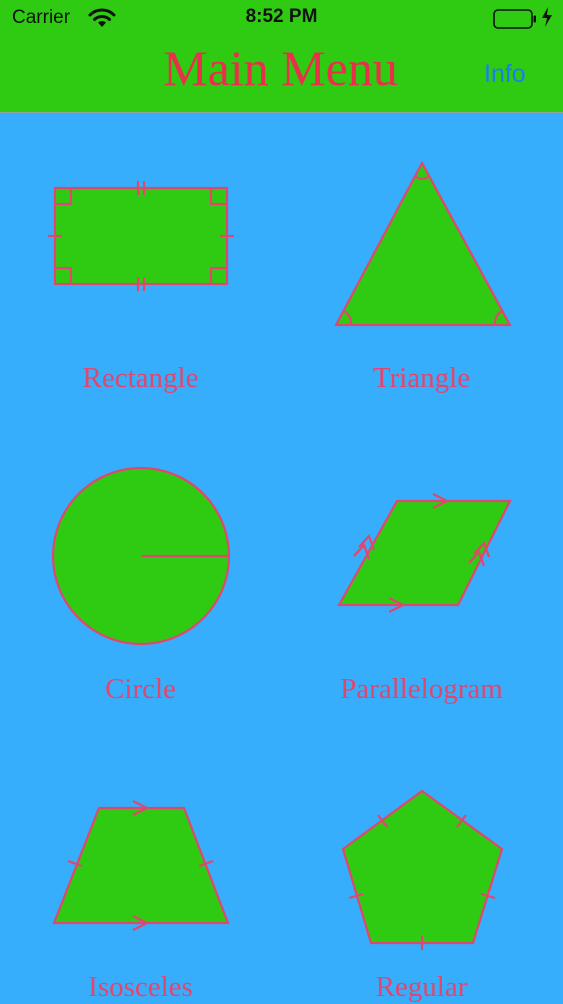 The image size is (563, 1004). Describe the element at coordinates (421, 987) in the screenshot. I see `menu-item-label: Regular` at that location.